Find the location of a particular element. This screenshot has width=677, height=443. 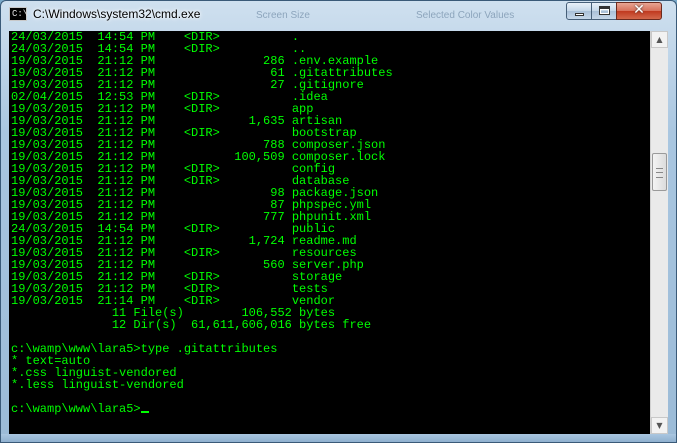

minimize-button is located at coordinates (579, 11).